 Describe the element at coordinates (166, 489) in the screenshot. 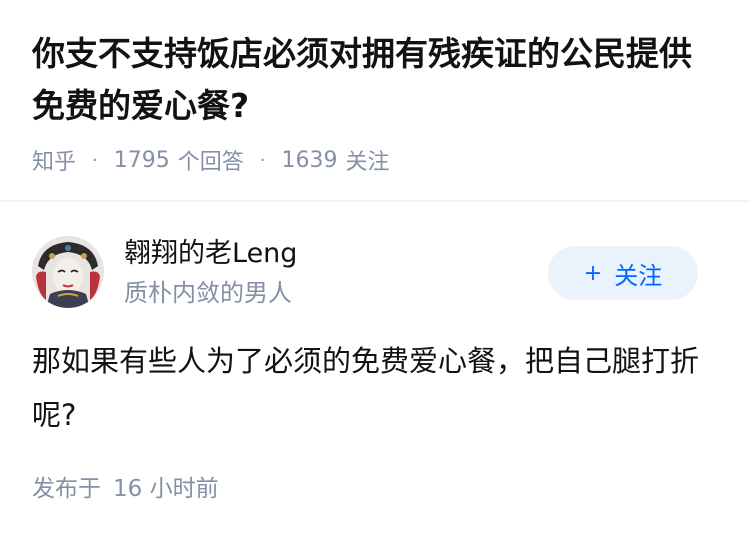

I see `time-value: 16 小时前` at that location.